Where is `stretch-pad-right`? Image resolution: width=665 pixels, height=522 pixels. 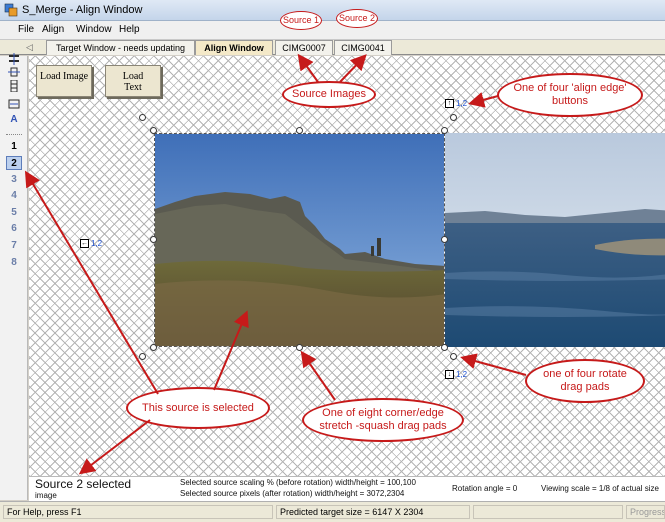
stretch-pad-right is located at coordinates (444, 239).